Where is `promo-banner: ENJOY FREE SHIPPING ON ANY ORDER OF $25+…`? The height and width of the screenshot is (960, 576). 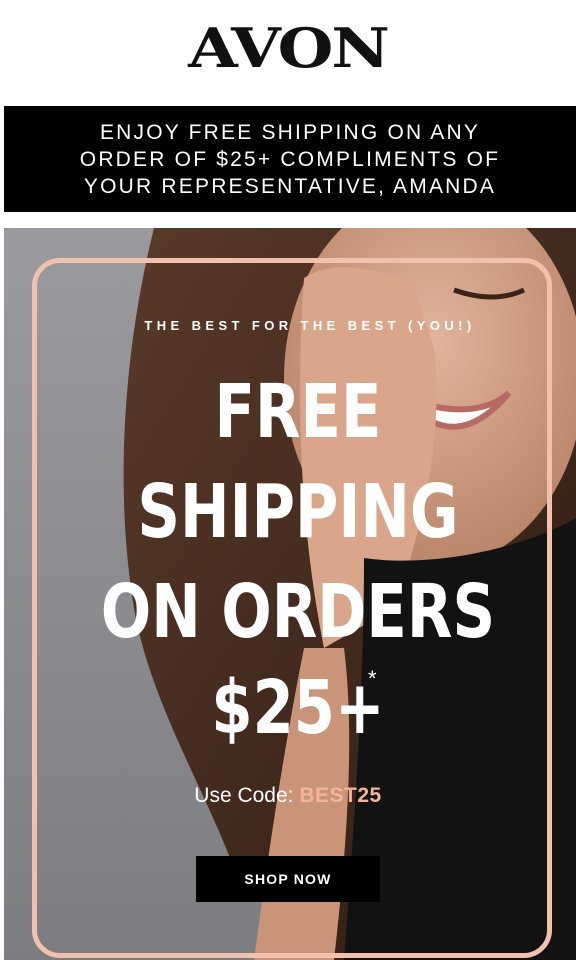 promo-banner: ENJOY FREE SHIPPING ON ANY ORDER OF $25+… is located at coordinates (290, 159).